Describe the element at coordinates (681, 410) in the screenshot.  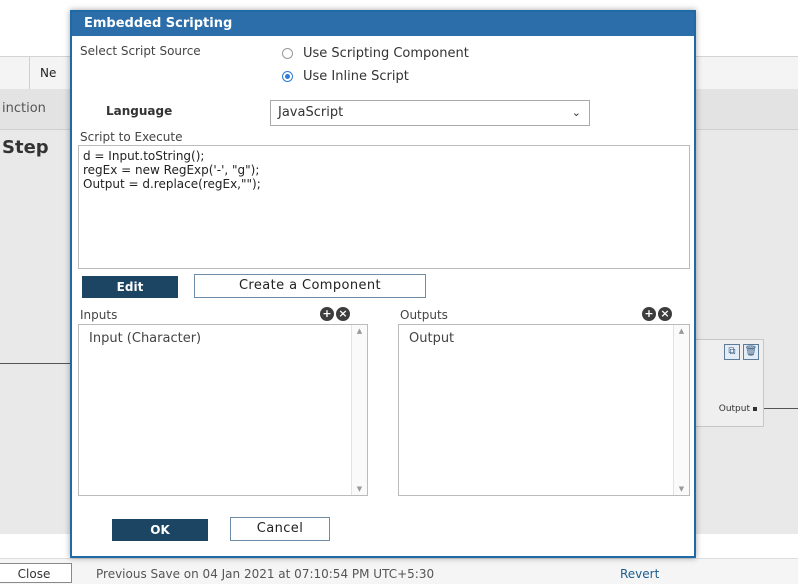
I see `outputs-scrollbar: ▲ ▼` at that location.